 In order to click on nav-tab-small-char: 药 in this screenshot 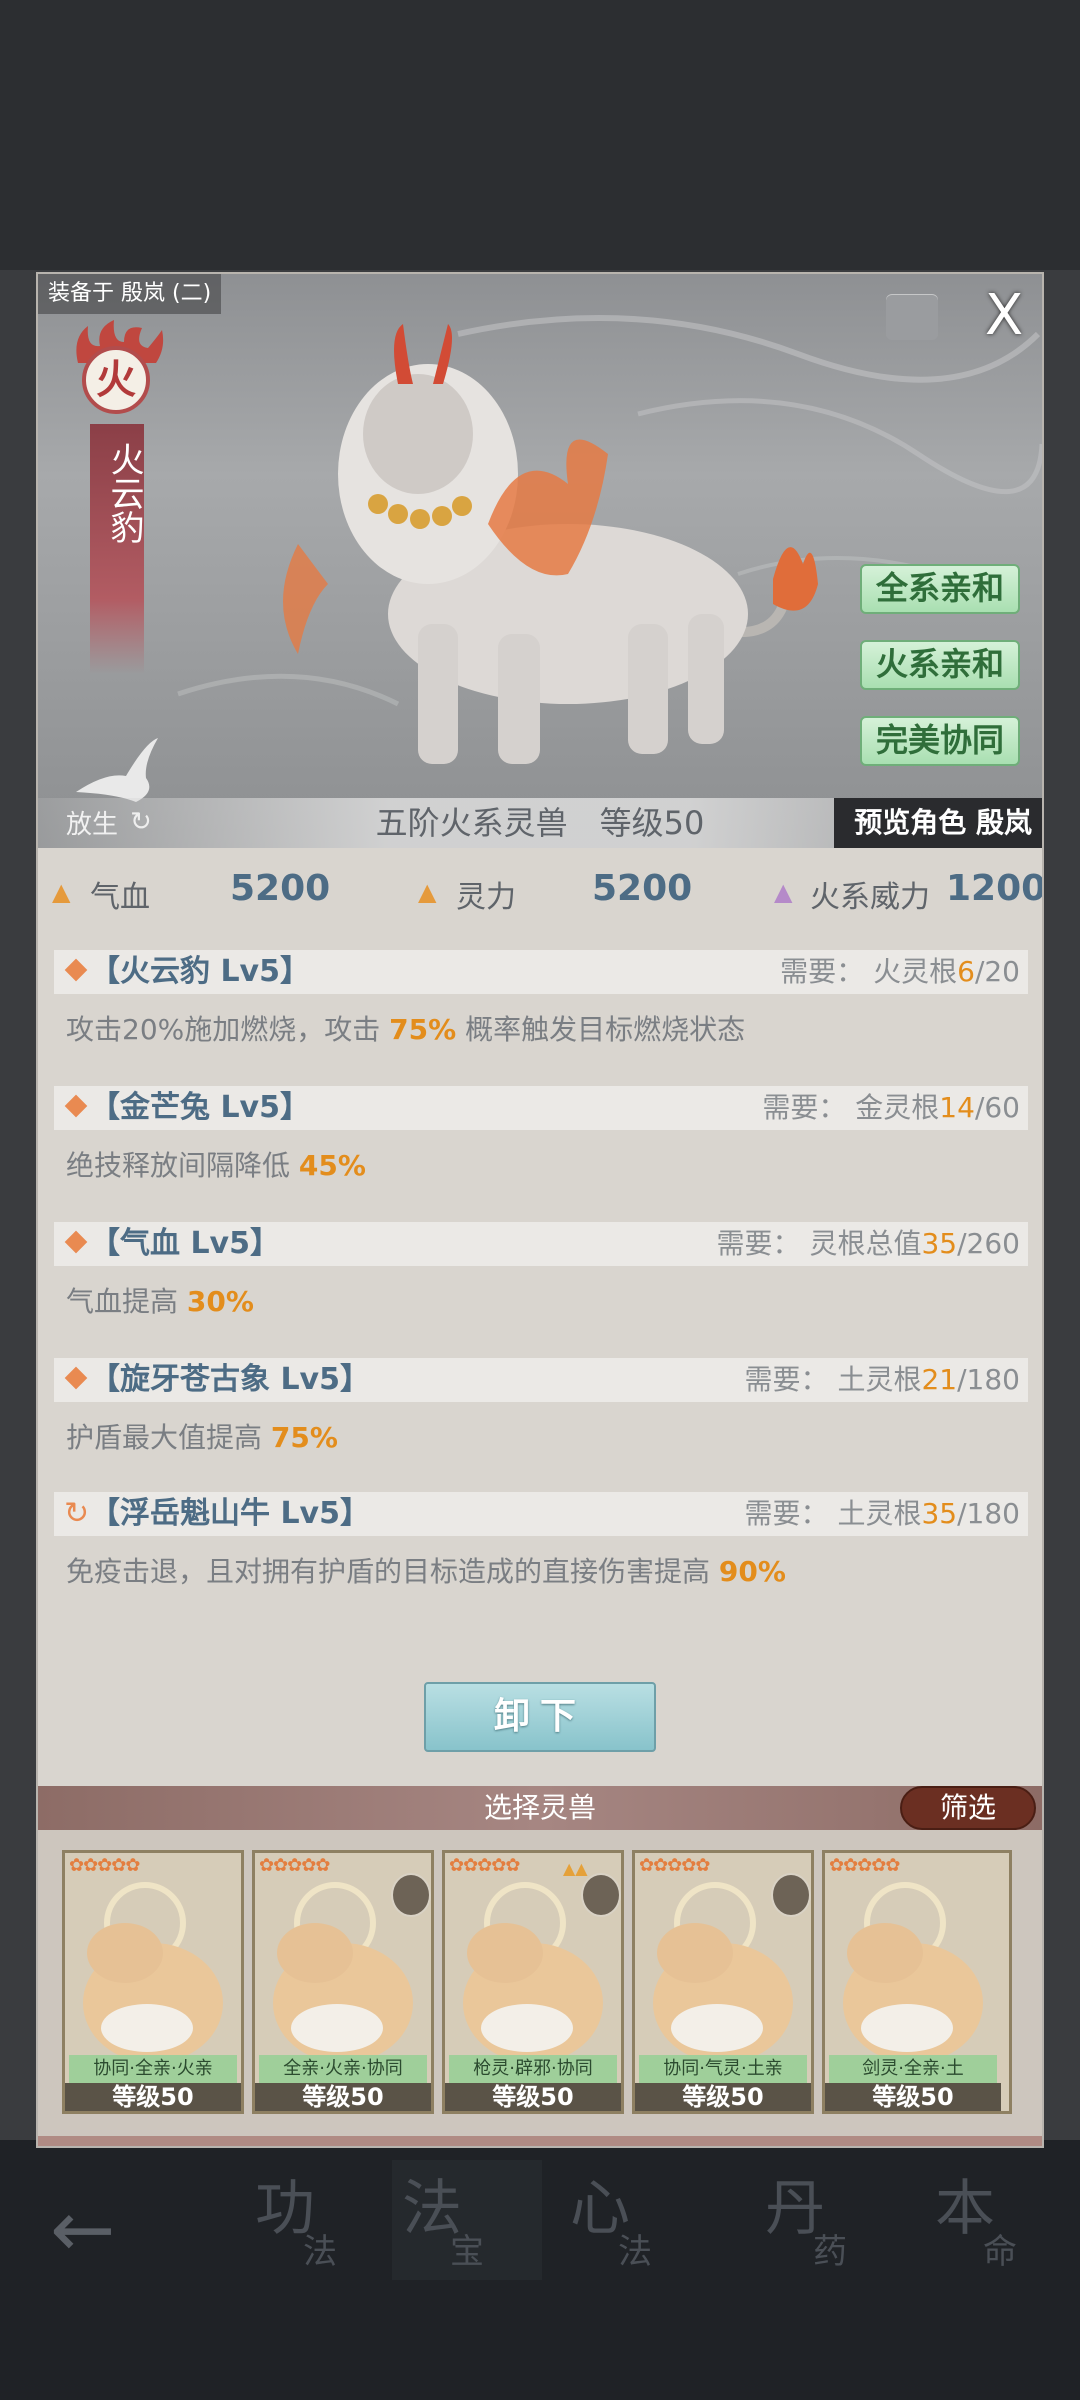, I will do `click(830, 2252)`.